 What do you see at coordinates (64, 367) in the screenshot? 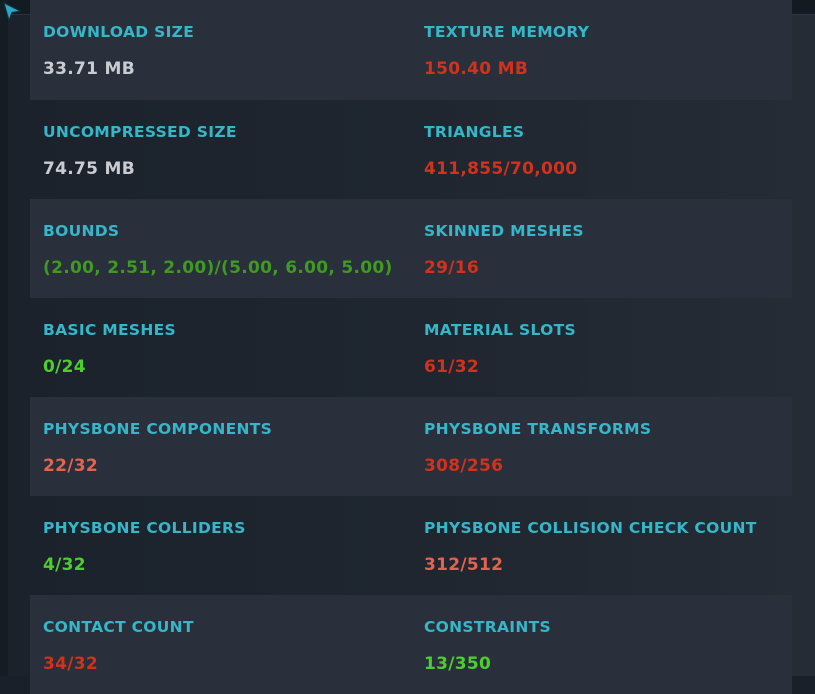
I see `stat-value: 0/24` at bounding box center [64, 367].